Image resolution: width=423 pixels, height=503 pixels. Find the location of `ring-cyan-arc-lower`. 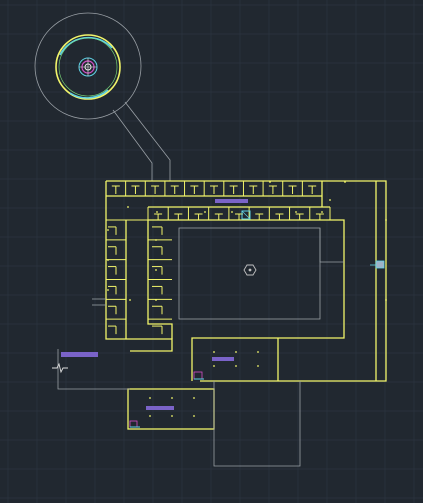

ring-cyan-arc-lower is located at coordinates (89, 94).